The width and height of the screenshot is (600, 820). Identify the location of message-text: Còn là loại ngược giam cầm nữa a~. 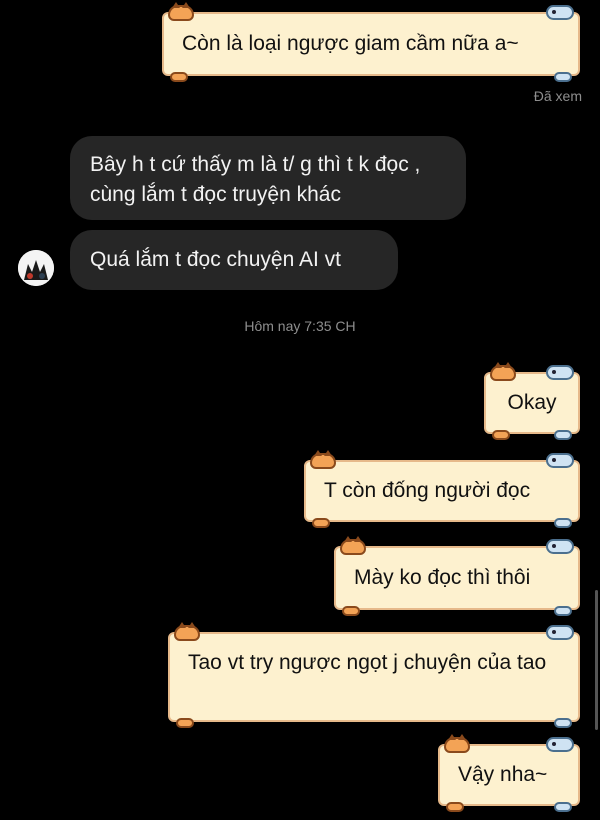
(350, 43).